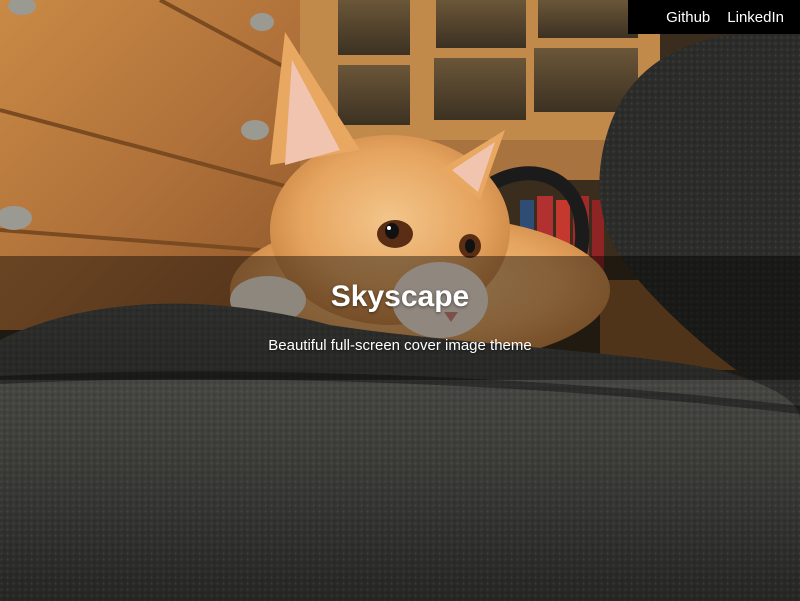  Describe the element at coordinates (400, 296) in the screenshot. I see `hero-title: Skyscape` at that location.